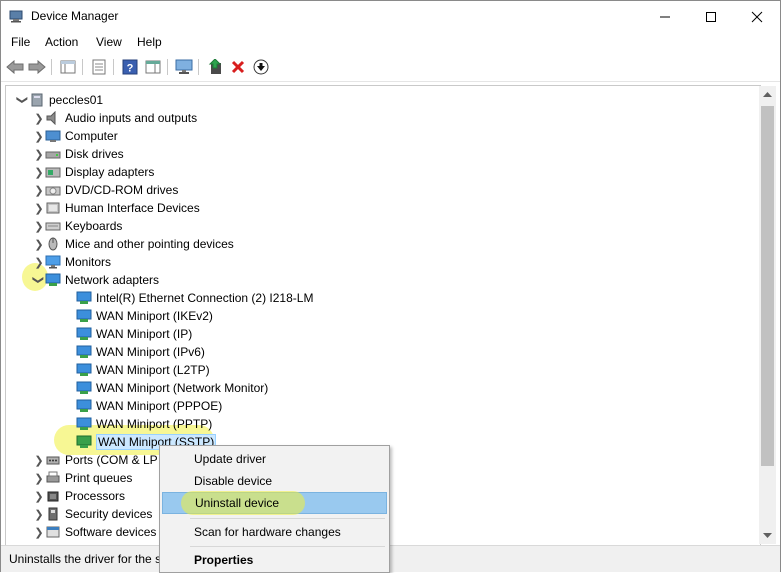  I want to click on tree-item-label: Network adapters, so click(112, 280).